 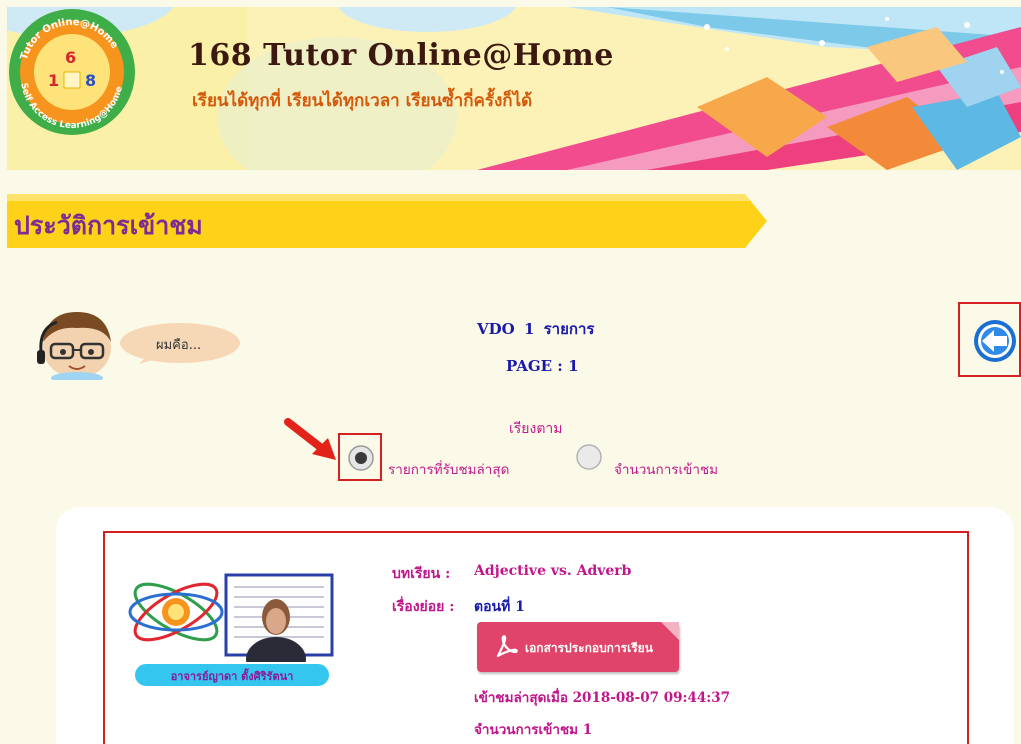 I want to click on svg-text: 1, so click(x=53, y=80).